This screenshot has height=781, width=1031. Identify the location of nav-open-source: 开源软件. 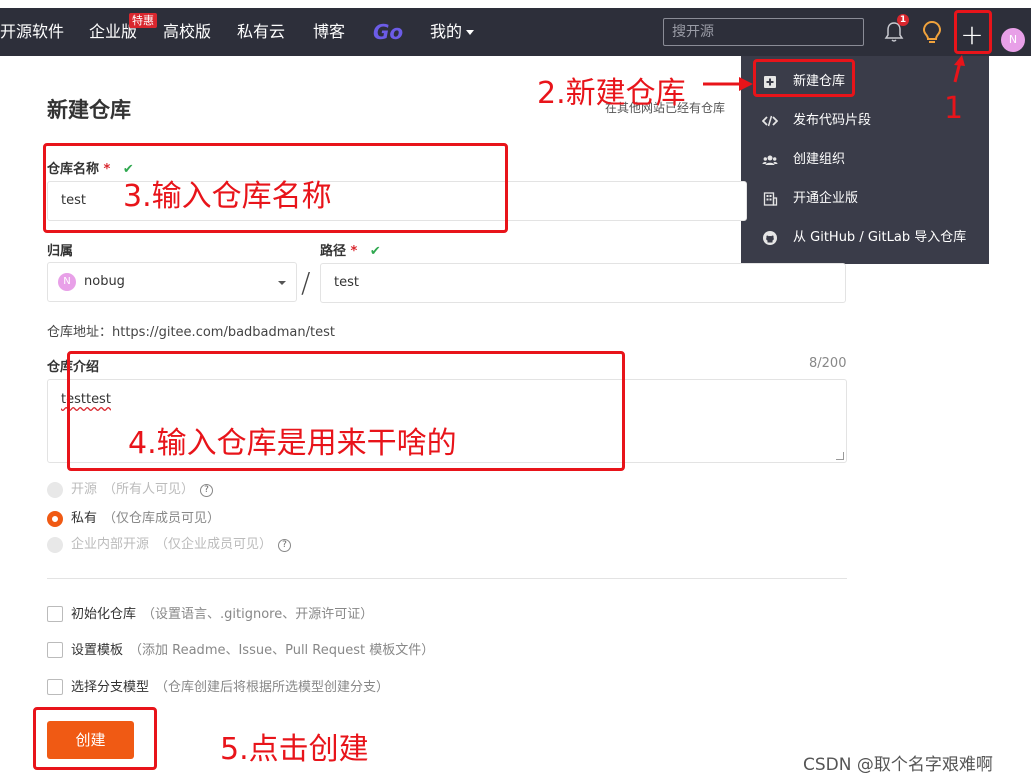
(32, 32).